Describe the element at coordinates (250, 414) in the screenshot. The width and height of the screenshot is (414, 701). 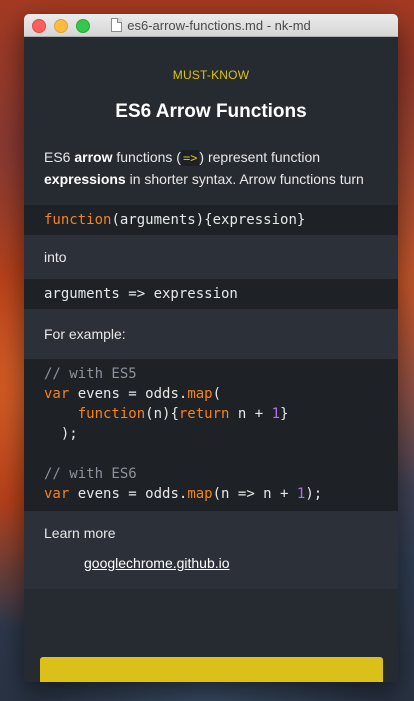
I see `code-text: n +` at that location.